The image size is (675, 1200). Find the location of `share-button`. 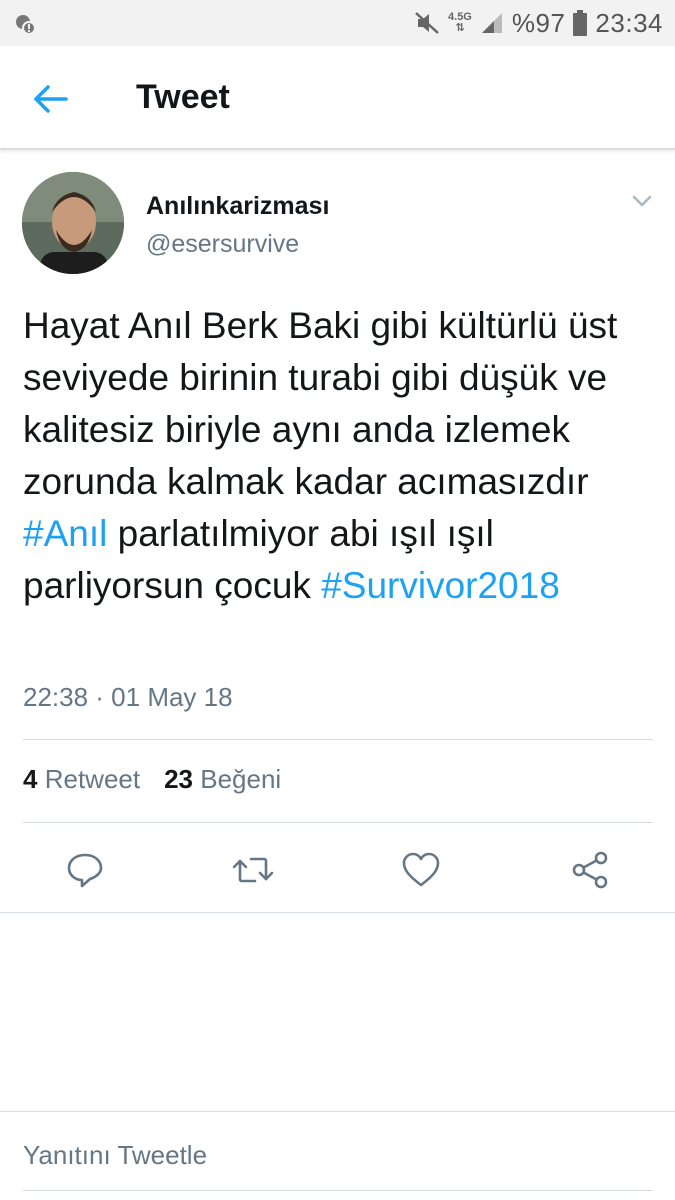

share-button is located at coordinates (590, 870).